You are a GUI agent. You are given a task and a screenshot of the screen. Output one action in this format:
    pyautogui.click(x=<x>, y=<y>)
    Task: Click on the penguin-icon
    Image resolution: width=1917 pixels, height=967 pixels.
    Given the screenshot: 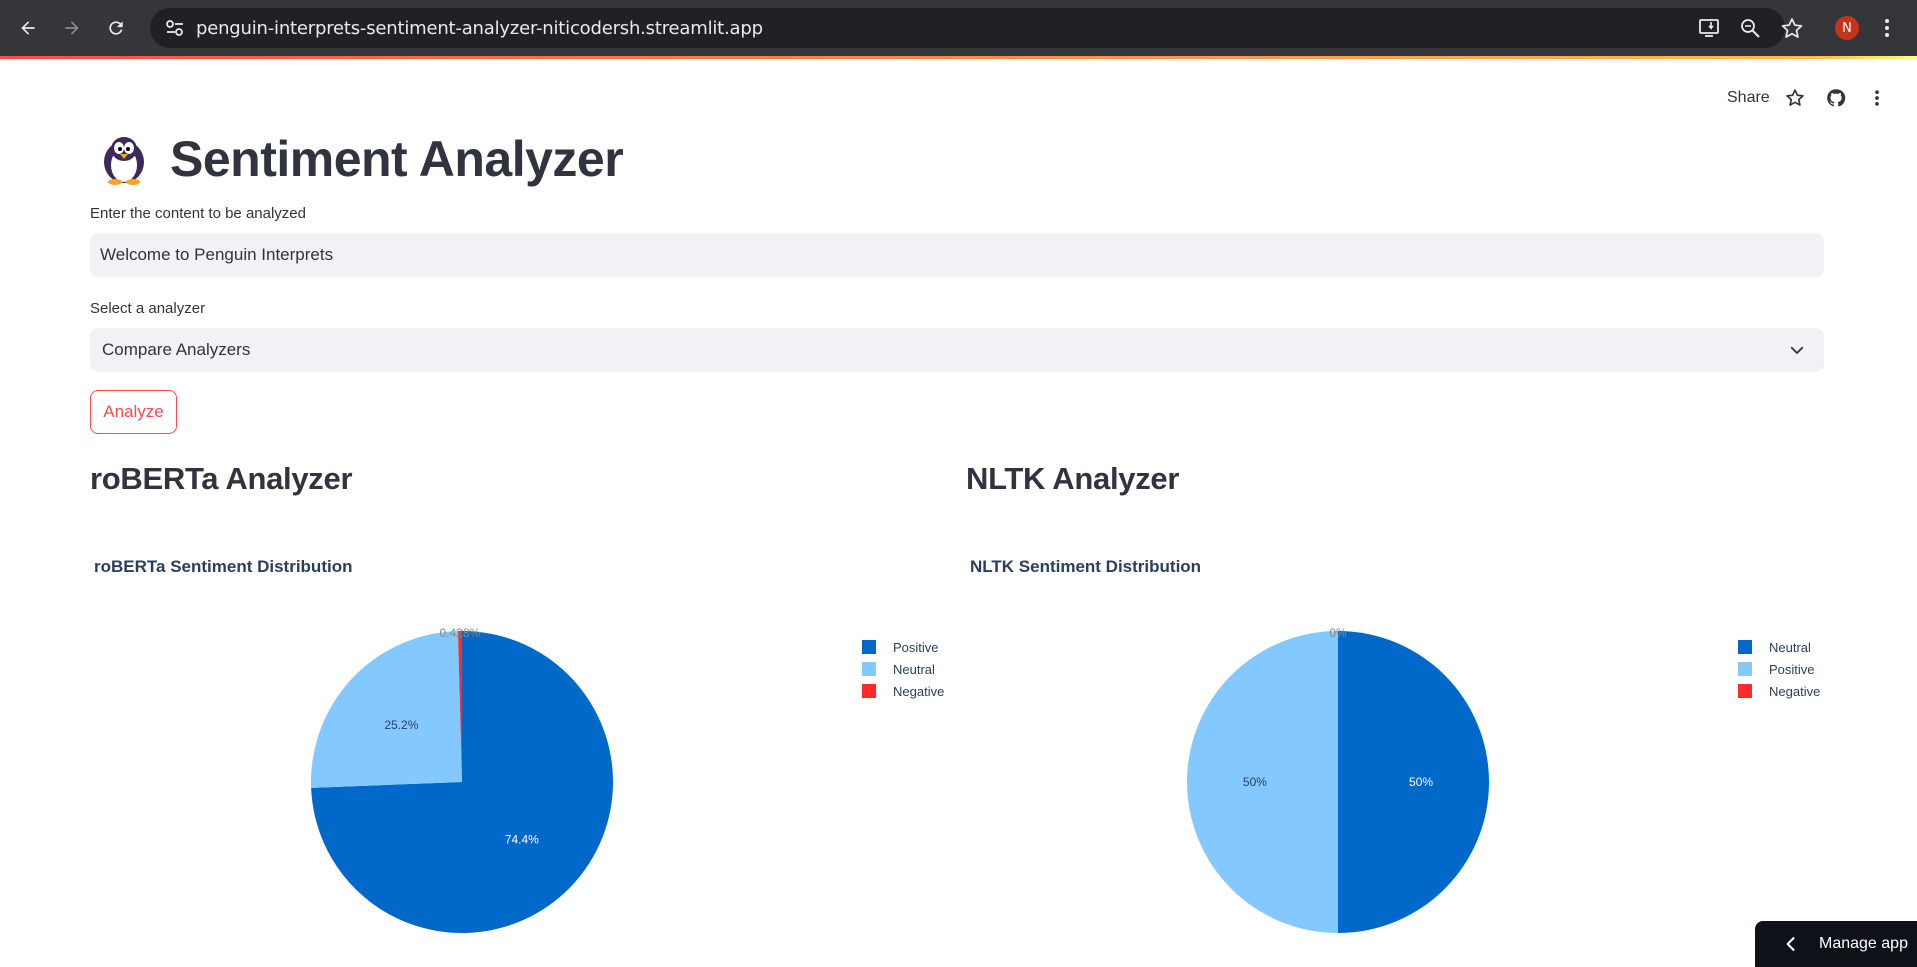 What is the action you would take?
    pyautogui.click(x=124, y=161)
    